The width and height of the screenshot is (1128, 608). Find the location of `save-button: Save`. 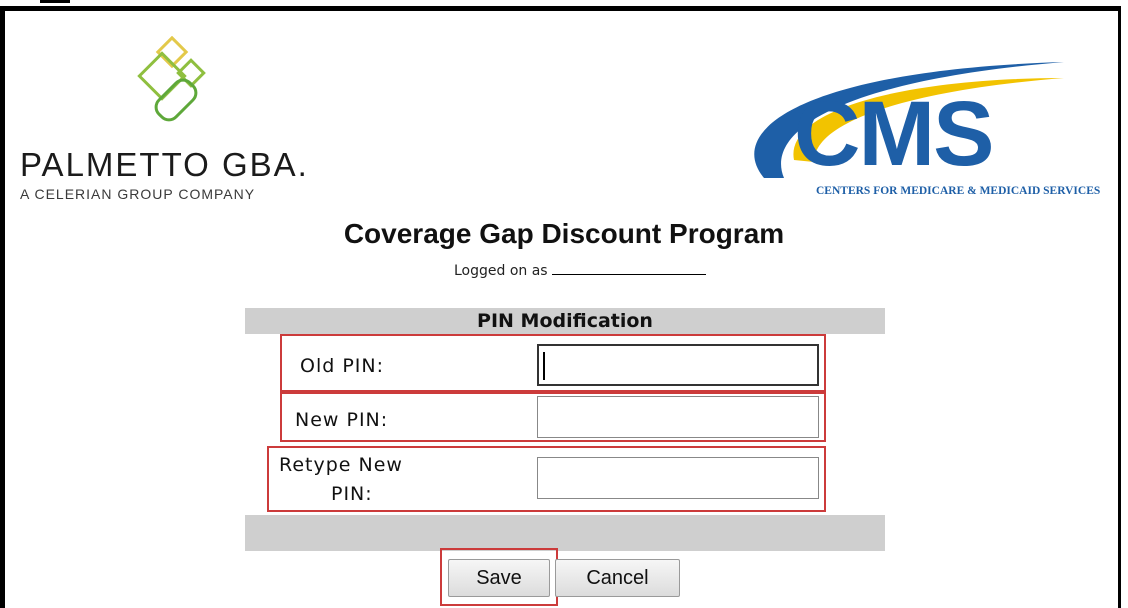

save-button: Save is located at coordinates (499, 578).